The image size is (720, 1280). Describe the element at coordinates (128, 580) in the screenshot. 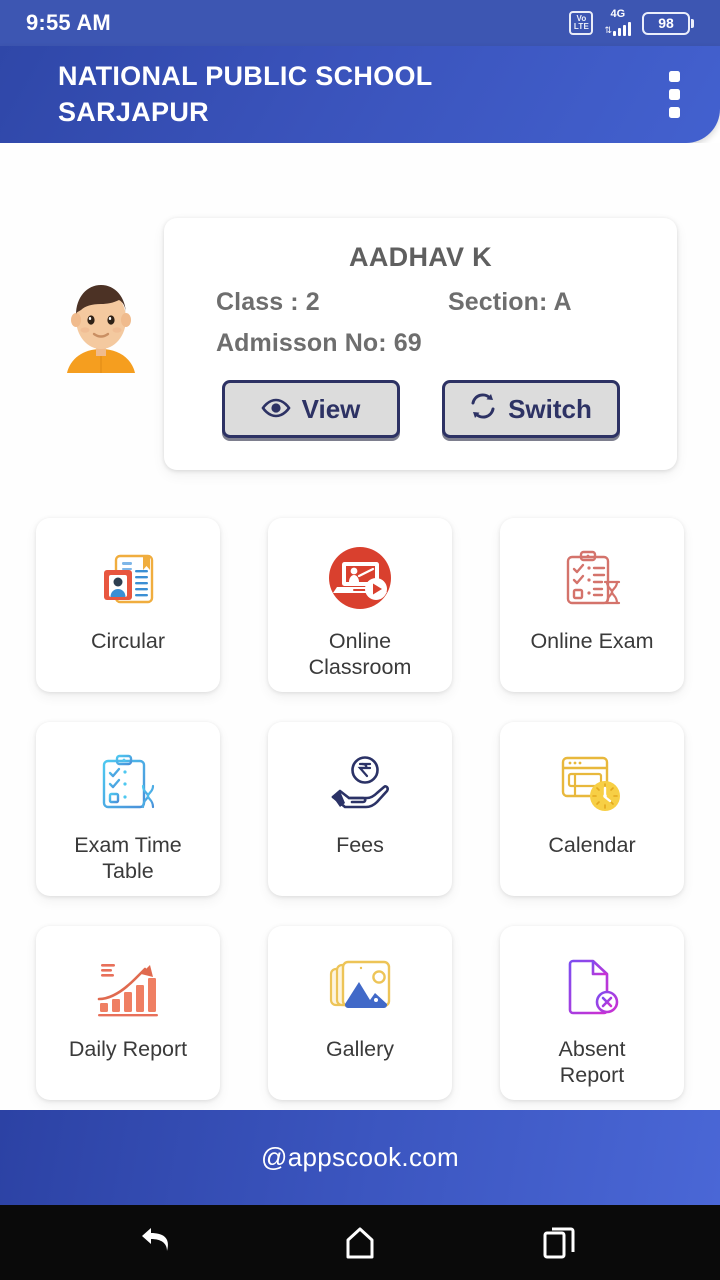

I see `circular-document-icon` at that location.